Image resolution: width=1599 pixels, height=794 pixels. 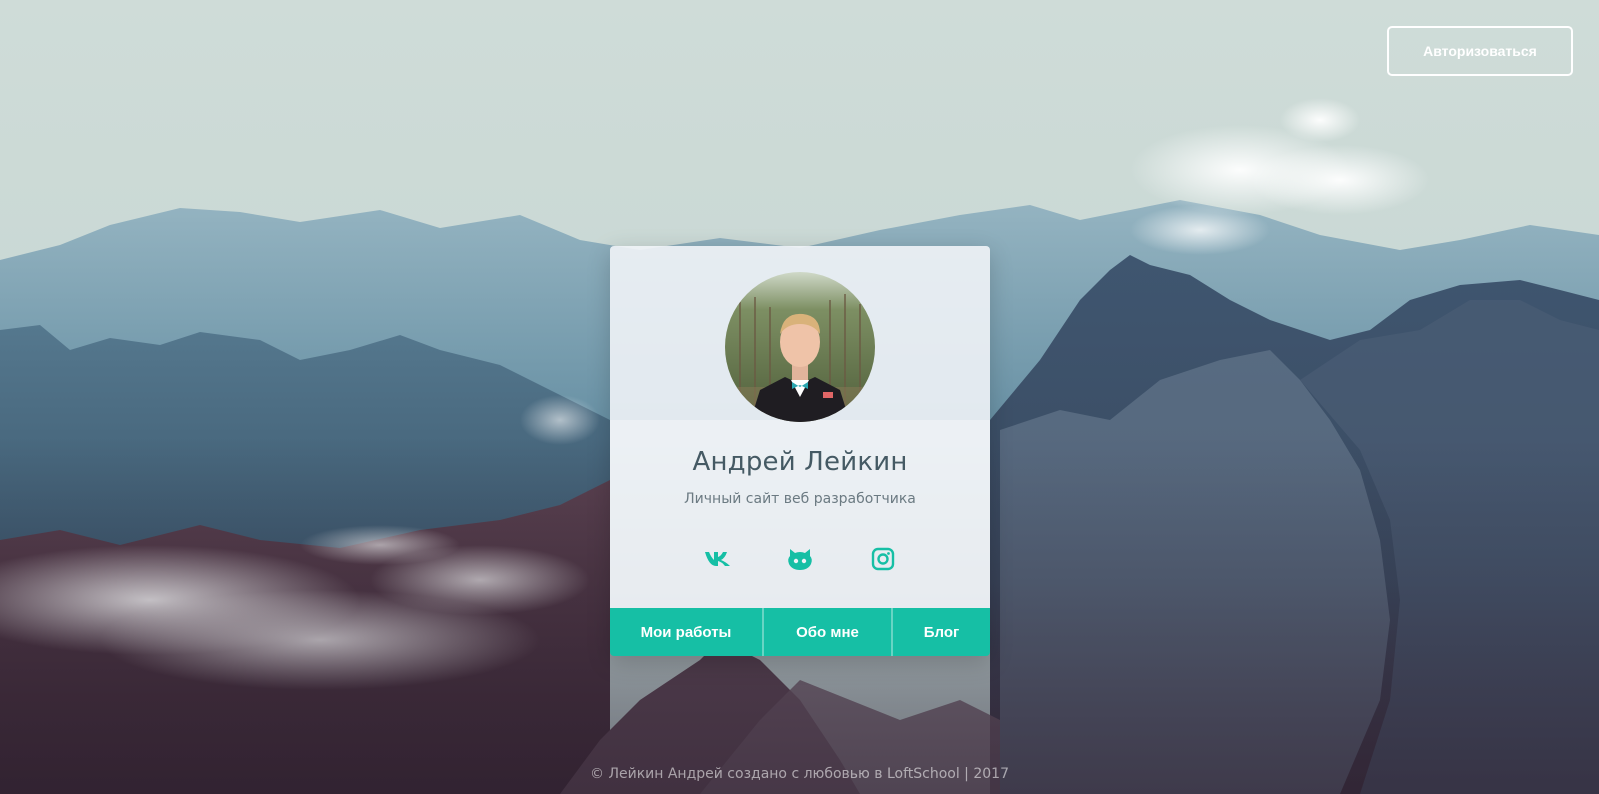 I want to click on github-link, so click(x=800, y=559).